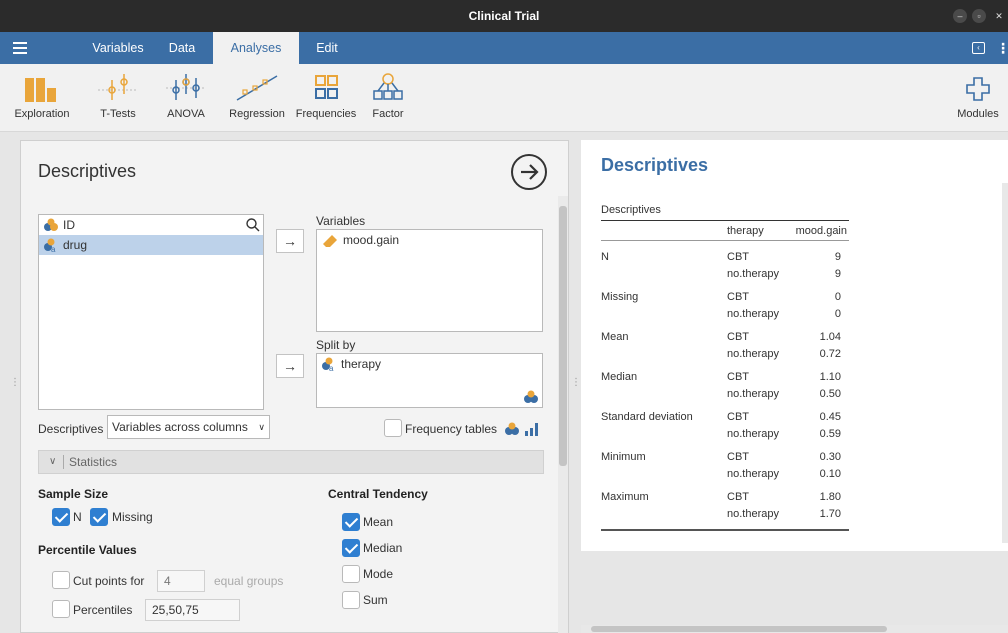 This screenshot has height=633, width=1008. What do you see at coordinates (290, 366) in the screenshot?
I see `move-to-split-by-button: →` at bounding box center [290, 366].